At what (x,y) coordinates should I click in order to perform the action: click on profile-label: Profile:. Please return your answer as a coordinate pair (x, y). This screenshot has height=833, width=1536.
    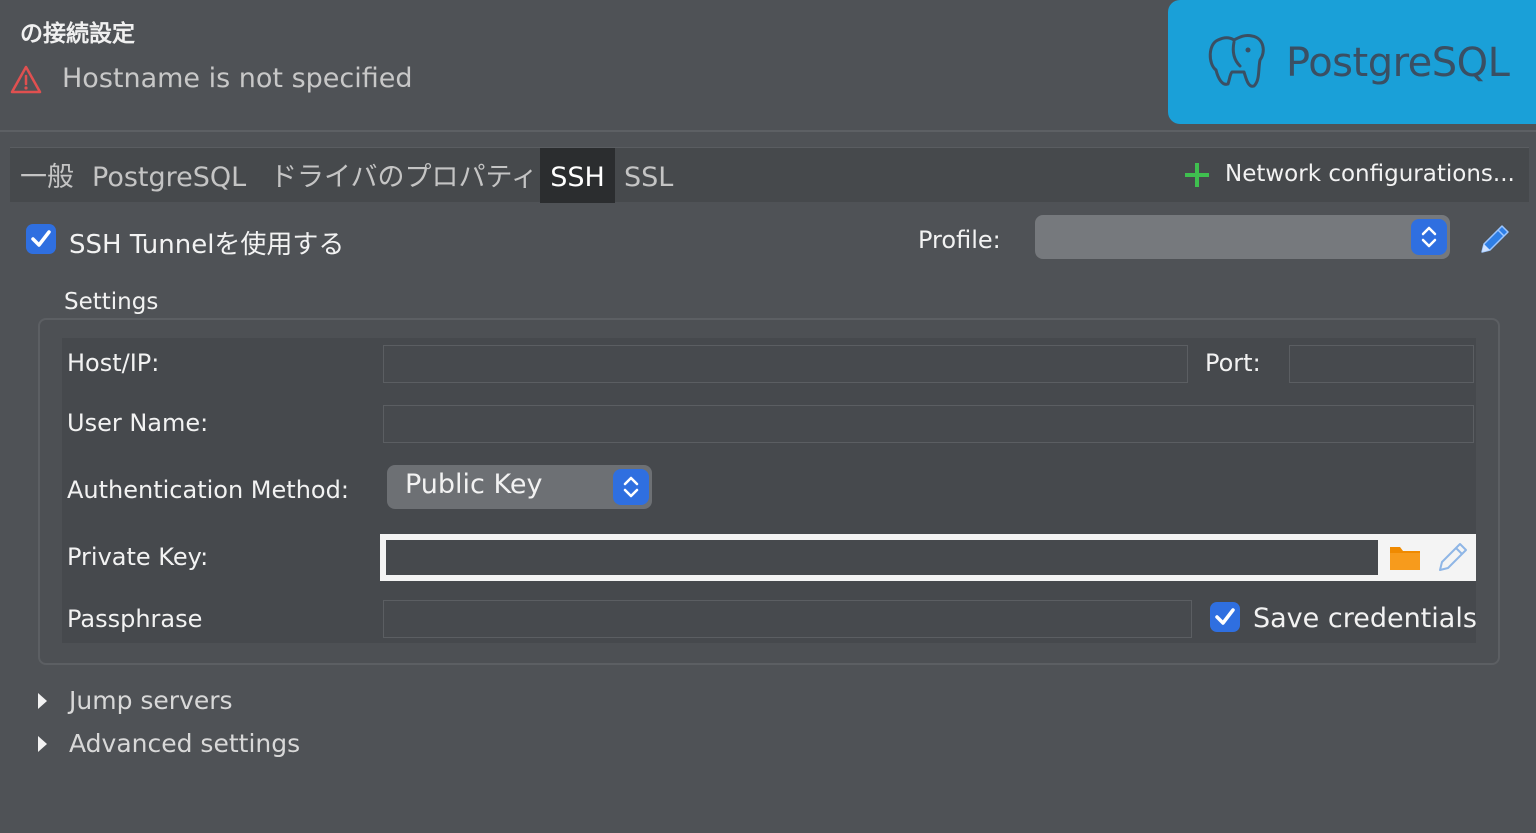
    Looking at the image, I should click on (959, 240).